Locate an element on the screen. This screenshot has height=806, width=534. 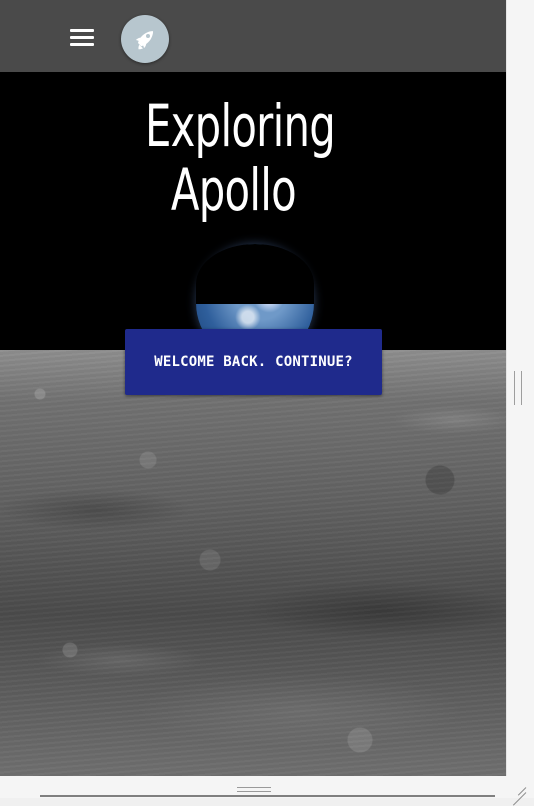
scrollbar-grip is located at coordinates (518, 388).